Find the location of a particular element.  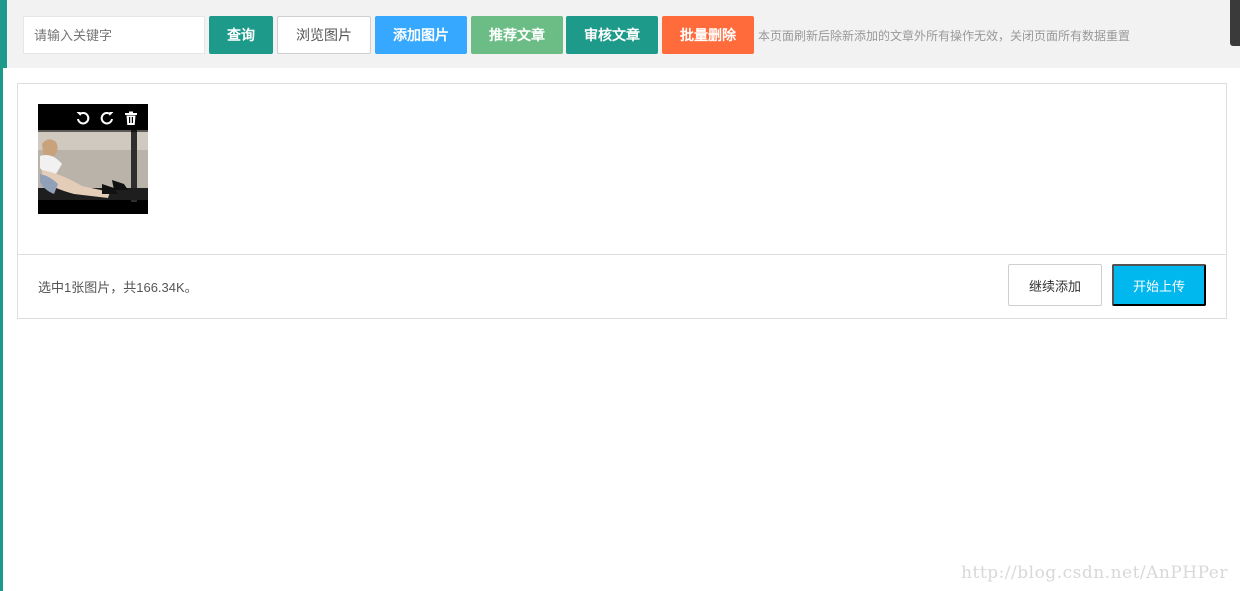

trash-icon is located at coordinates (131, 118).